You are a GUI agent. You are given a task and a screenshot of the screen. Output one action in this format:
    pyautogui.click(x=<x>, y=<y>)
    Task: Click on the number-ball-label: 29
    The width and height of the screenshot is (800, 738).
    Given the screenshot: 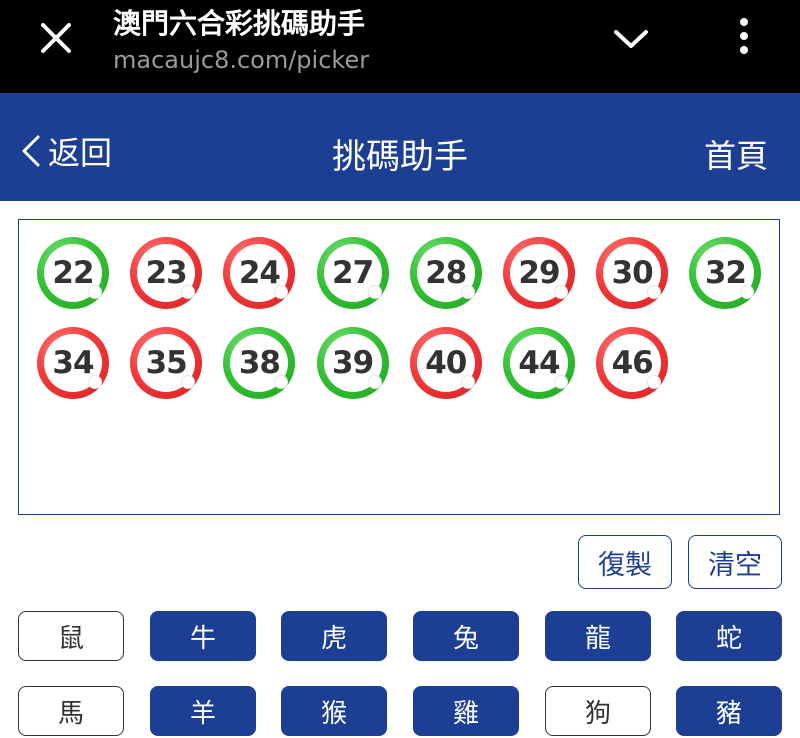 What is the action you would take?
    pyautogui.click(x=539, y=273)
    